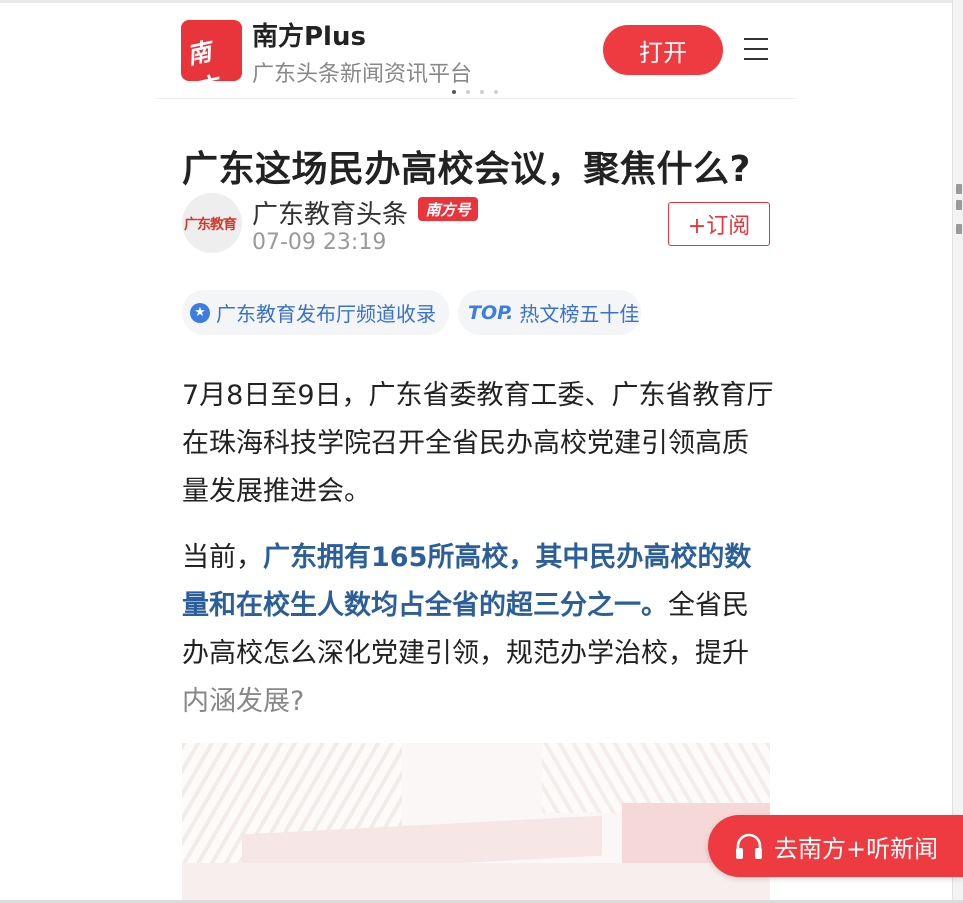  I want to click on hamburger-menu-icon, so click(757, 49).